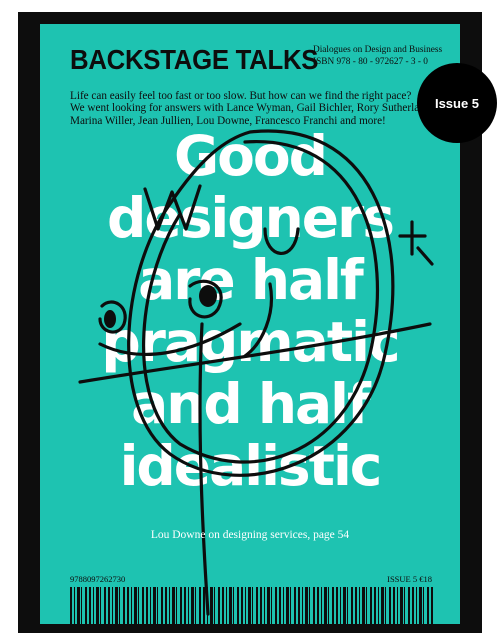 This screenshot has width=500, height=633. I want to click on headline-line: idealistic, so click(251, 466).